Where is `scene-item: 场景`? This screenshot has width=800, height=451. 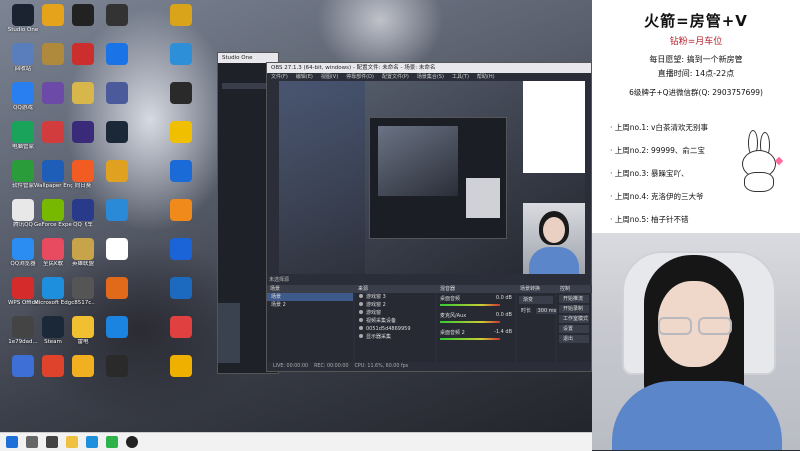 scene-item: 场景 is located at coordinates (310, 297).